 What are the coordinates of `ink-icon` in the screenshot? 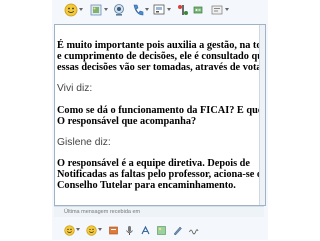 It's located at (177, 229).